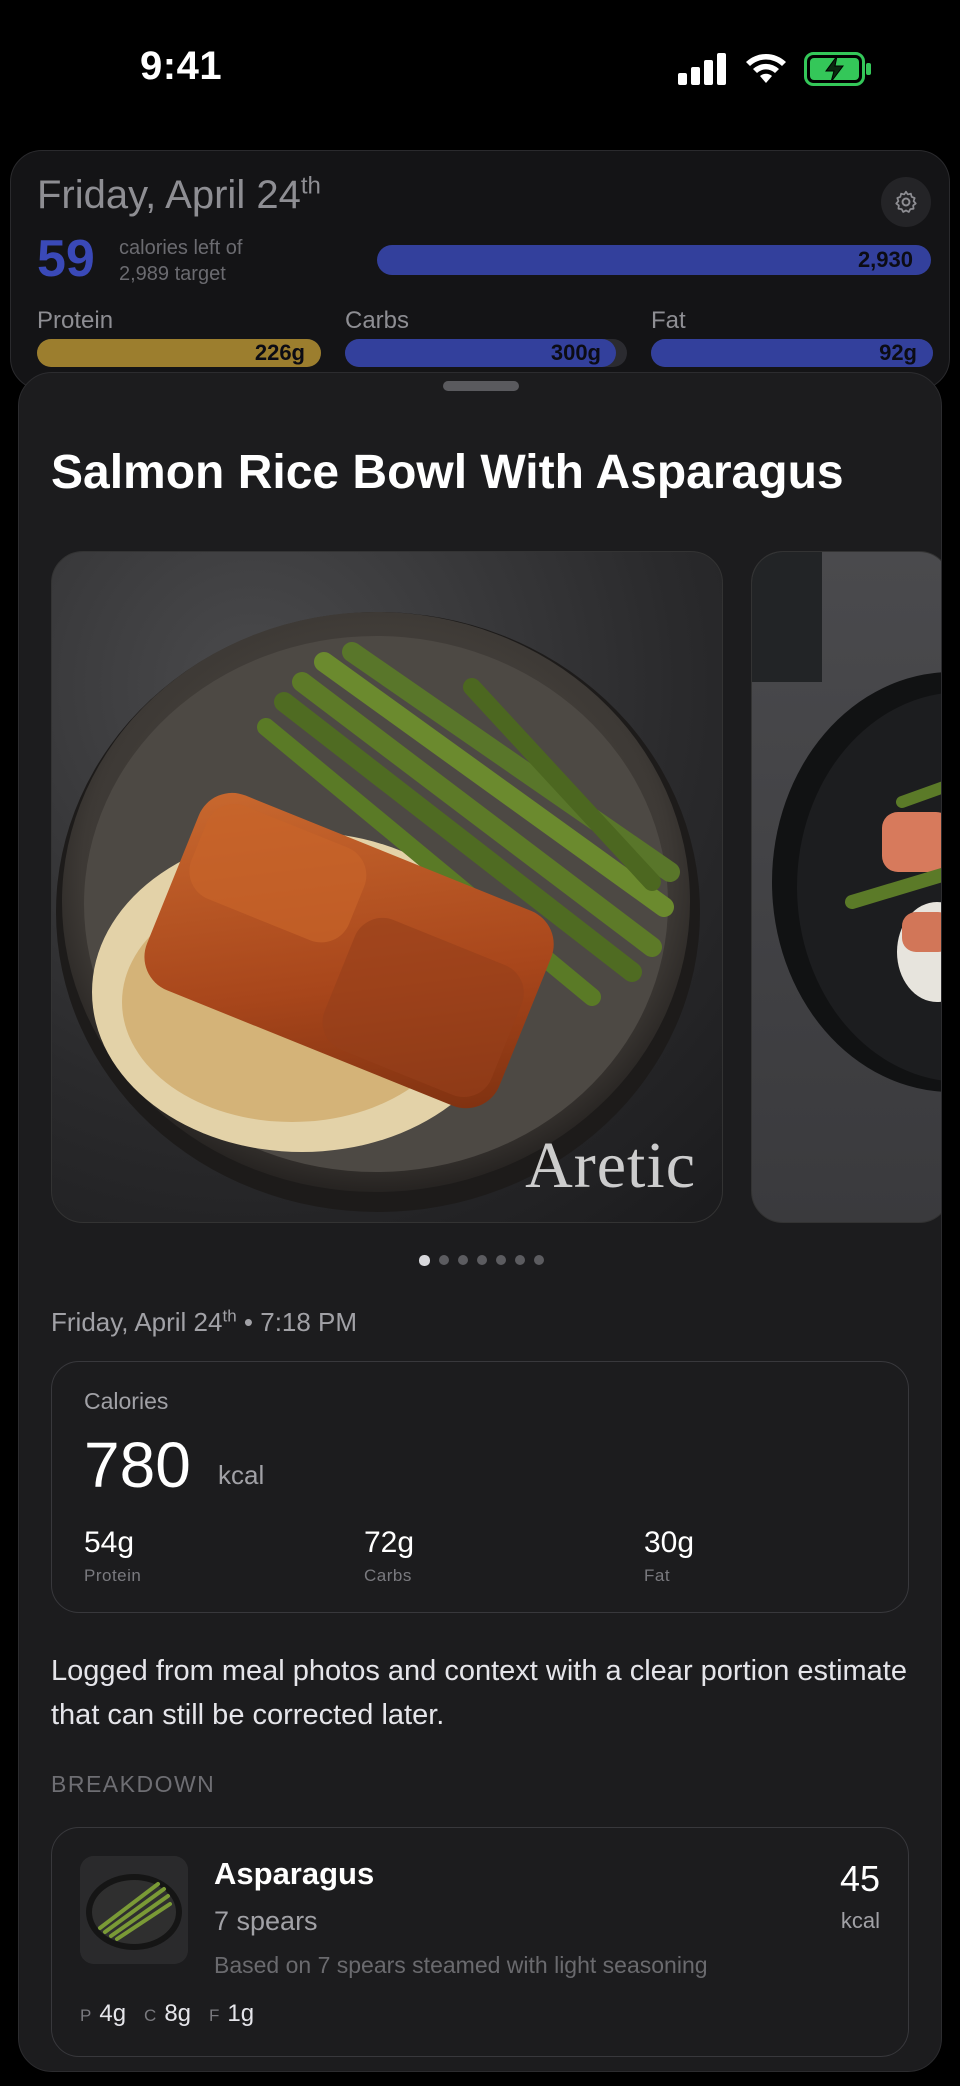  I want to click on protein-label: Protein, so click(75, 320).